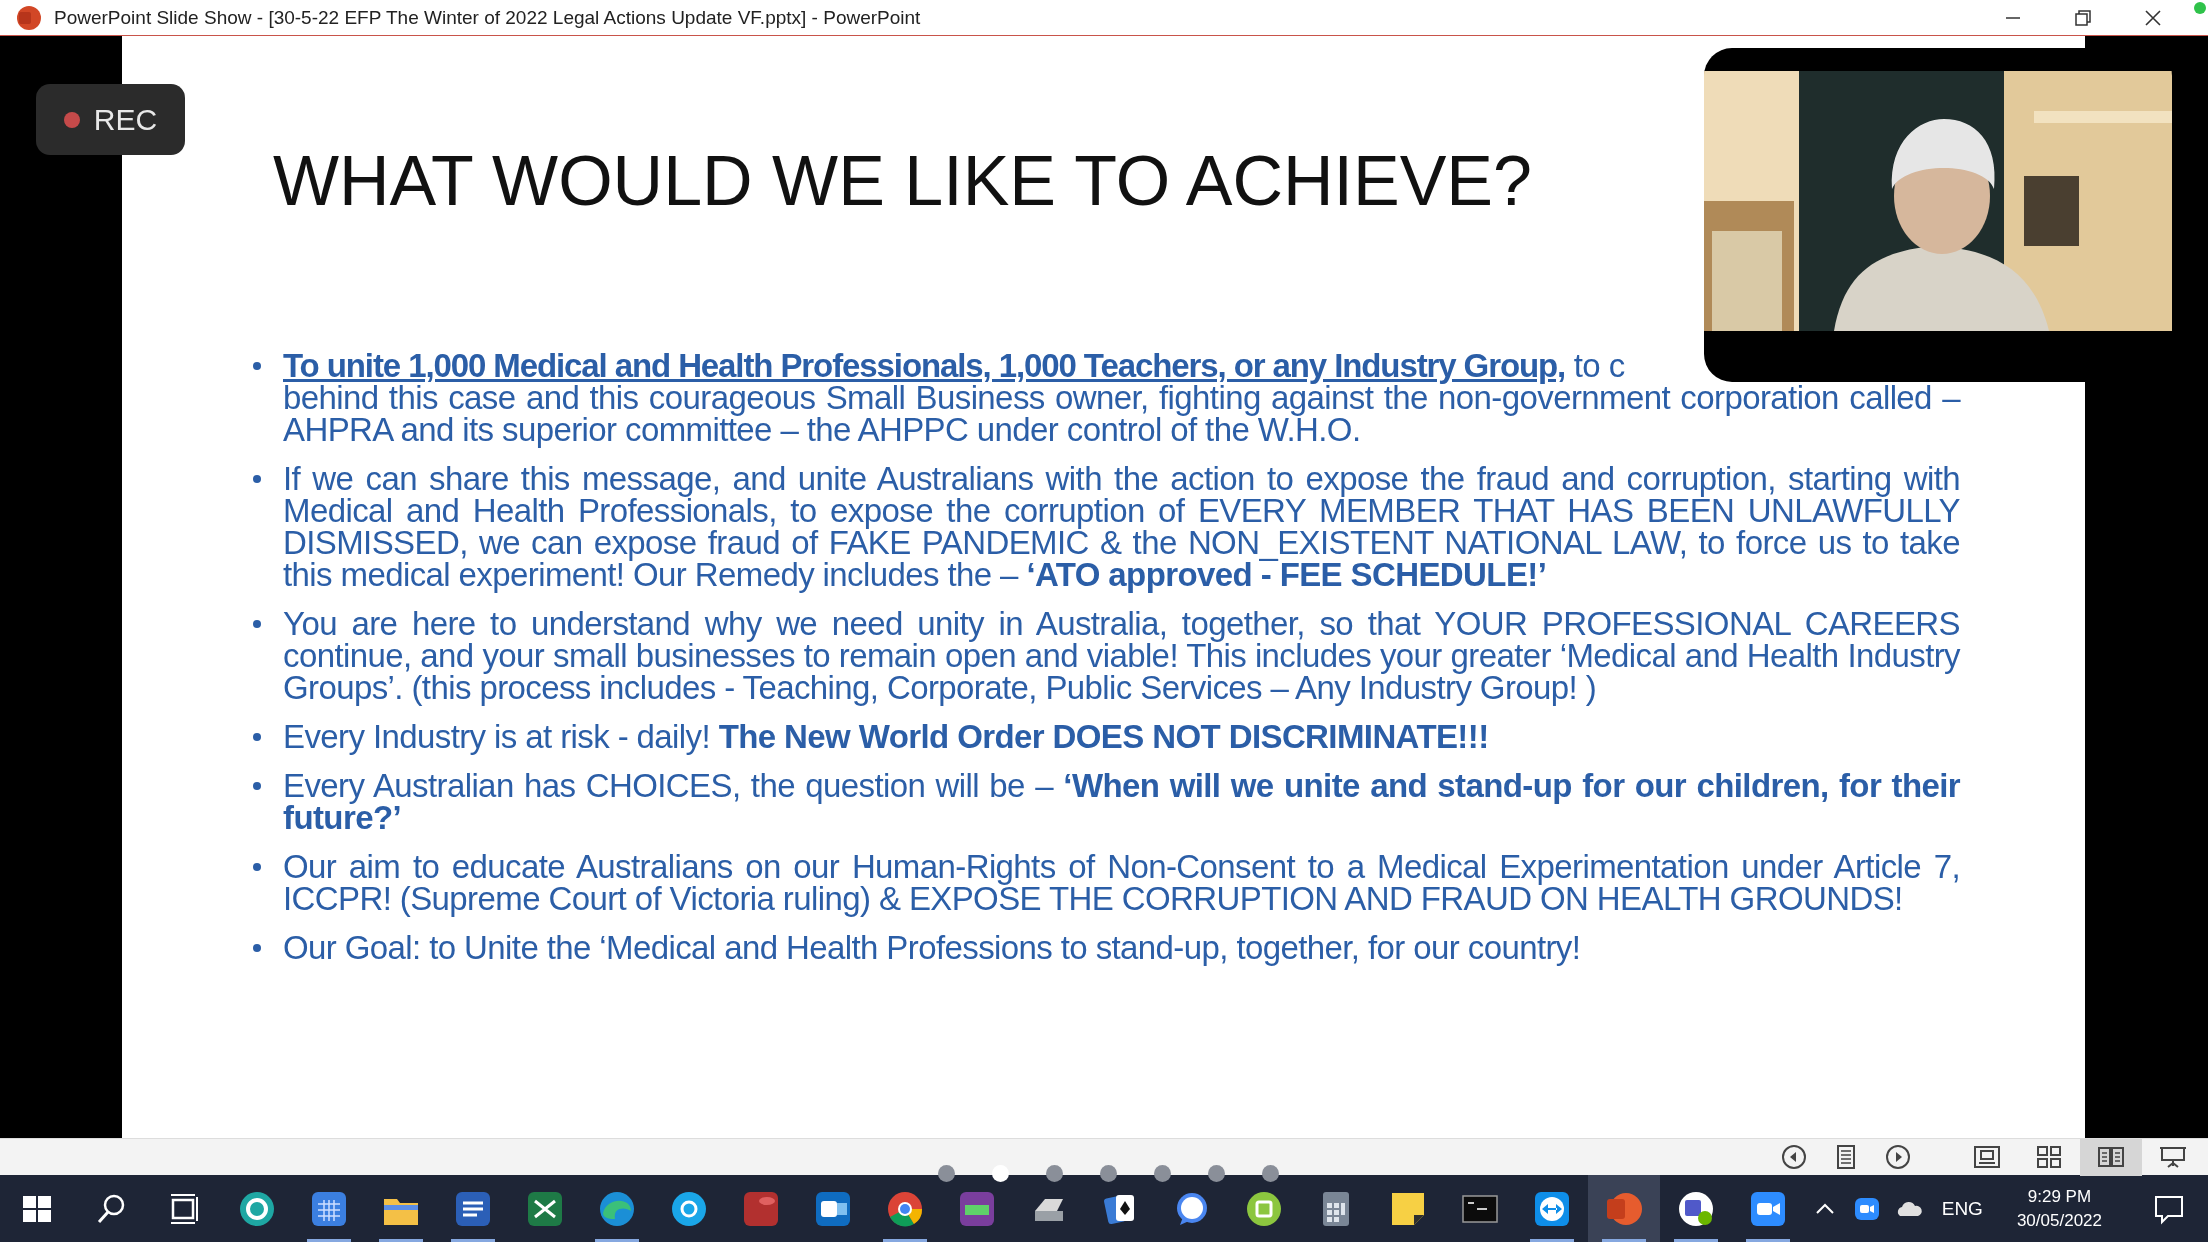 This screenshot has height=1242, width=2208. Describe the element at coordinates (2059, 1220) in the screenshot. I see `clock-date: 30/05/2022` at that location.